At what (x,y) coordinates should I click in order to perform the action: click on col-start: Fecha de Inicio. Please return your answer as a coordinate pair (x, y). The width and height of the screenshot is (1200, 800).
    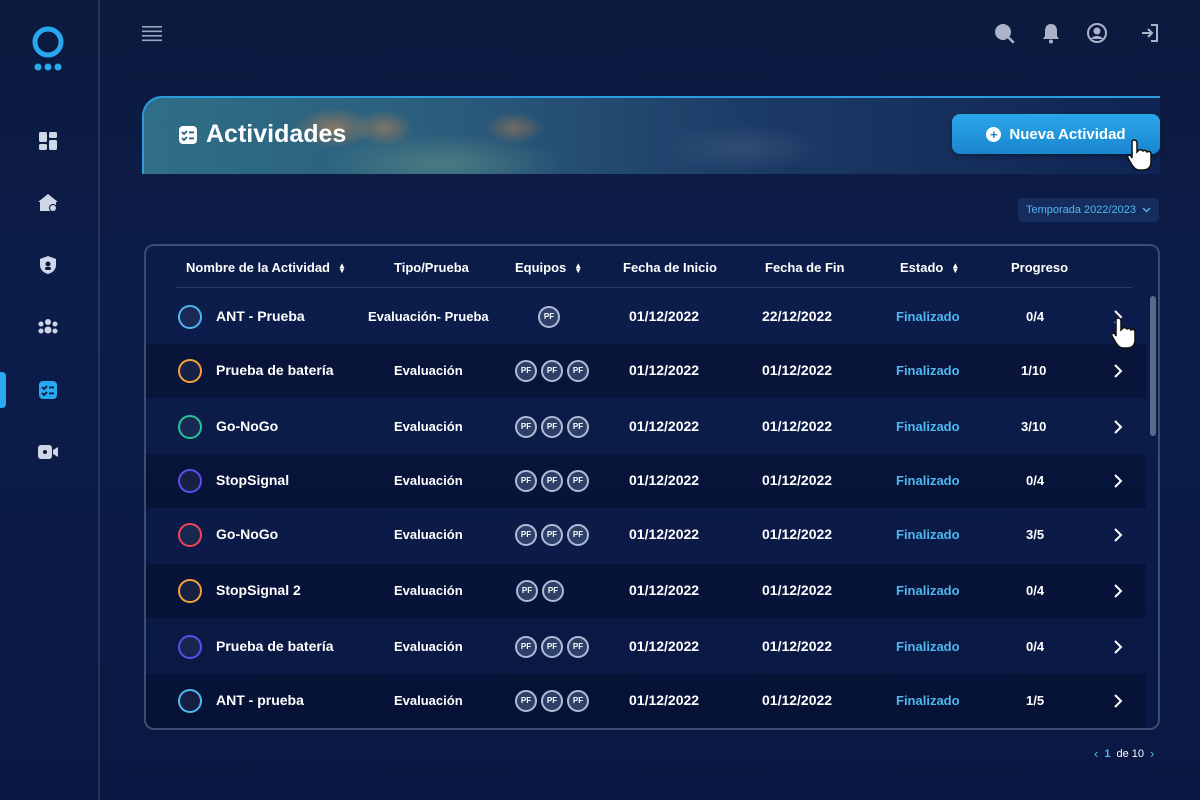
    Looking at the image, I should click on (670, 267).